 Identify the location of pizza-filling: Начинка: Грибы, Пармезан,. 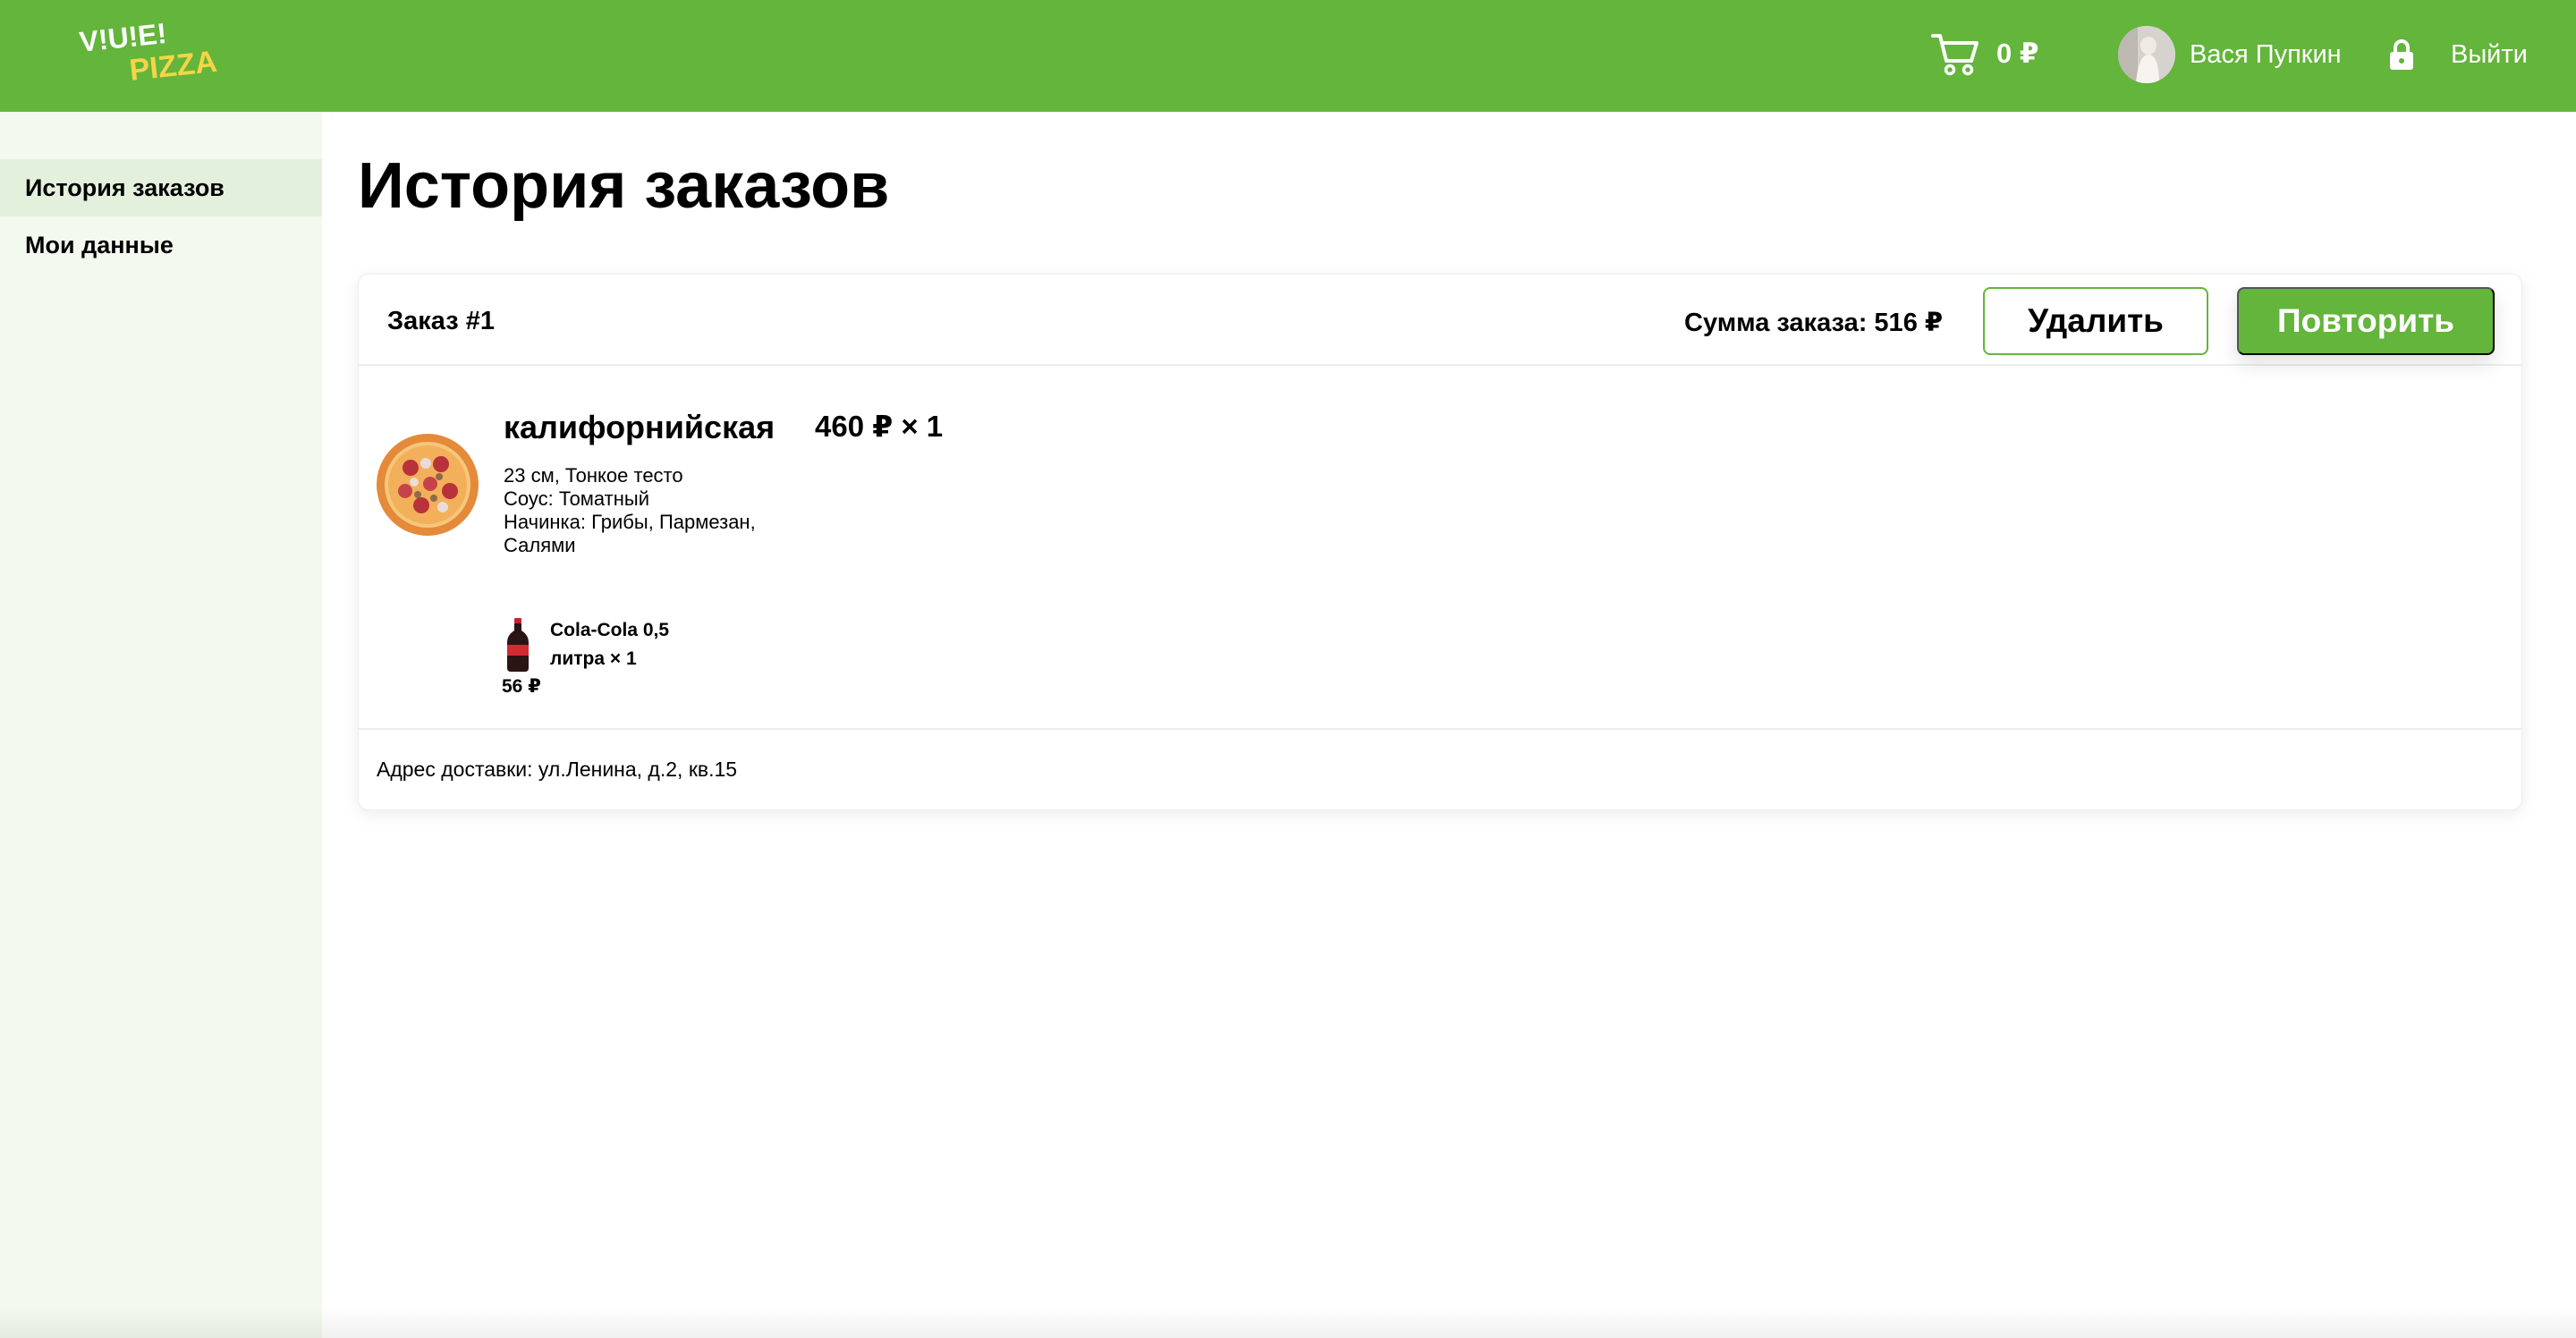
(630, 522).